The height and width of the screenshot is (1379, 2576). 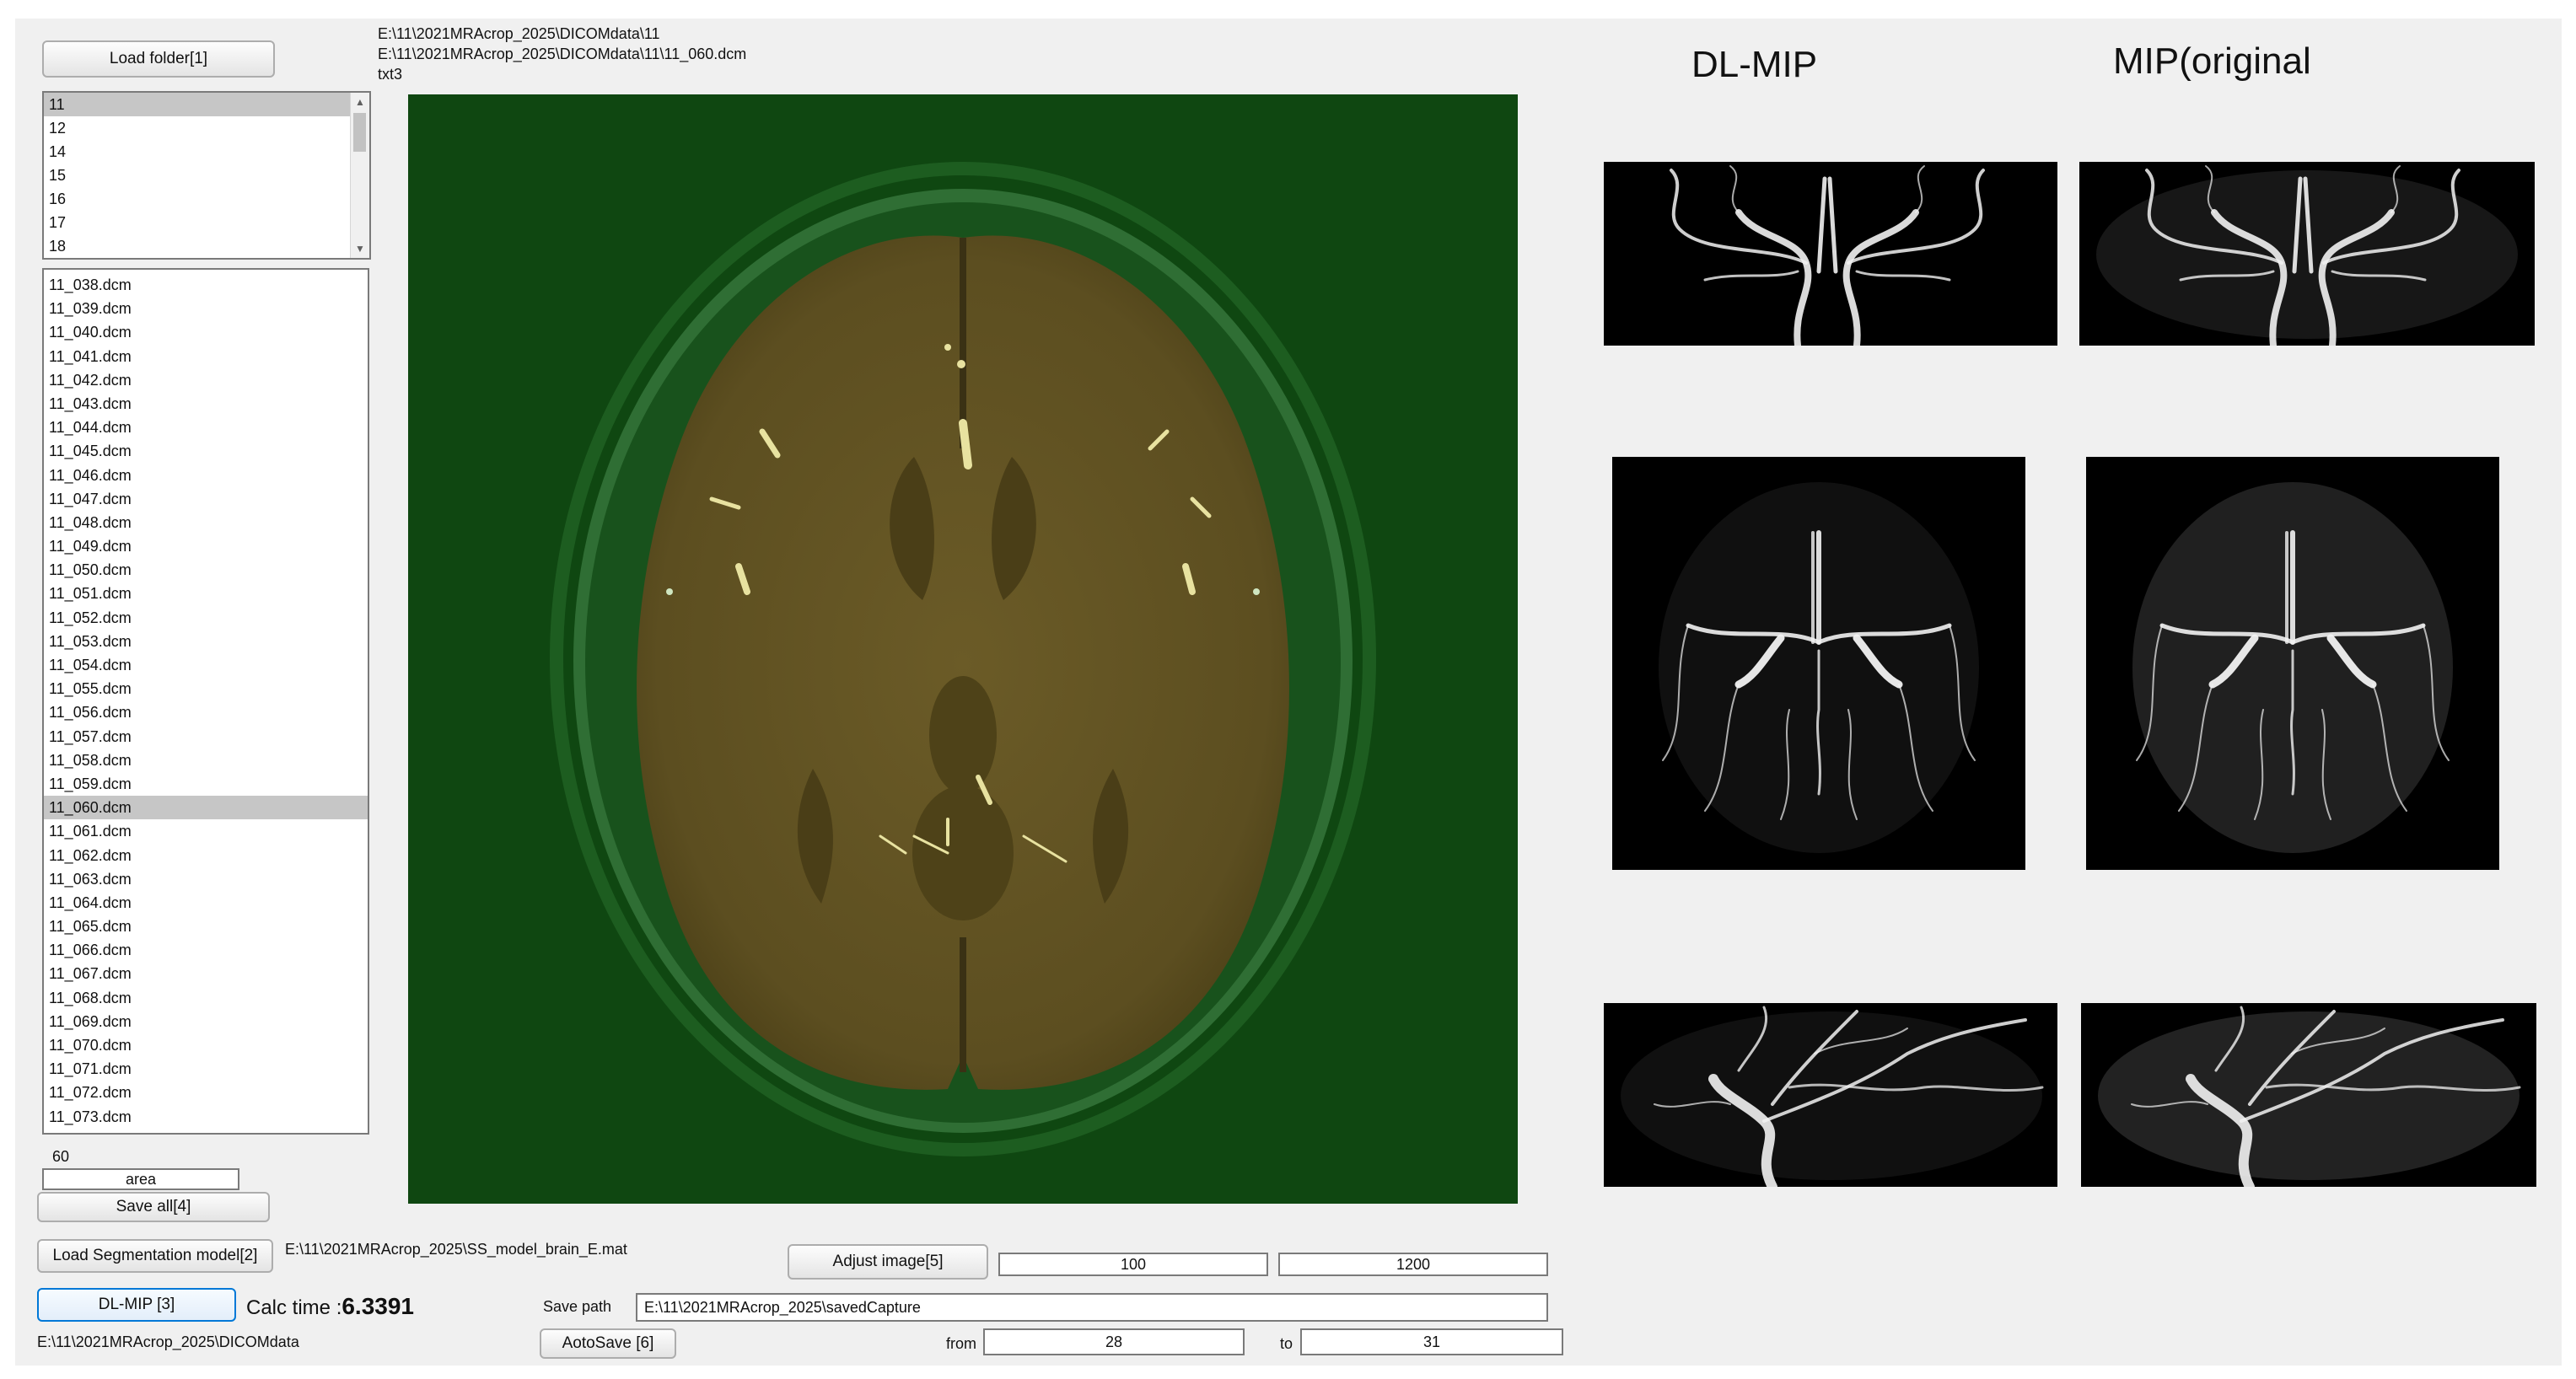 What do you see at coordinates (2212, 61) in the screenshot?
I see `mip-original-heading: MIP(original` at bounding box center [2212, 61].